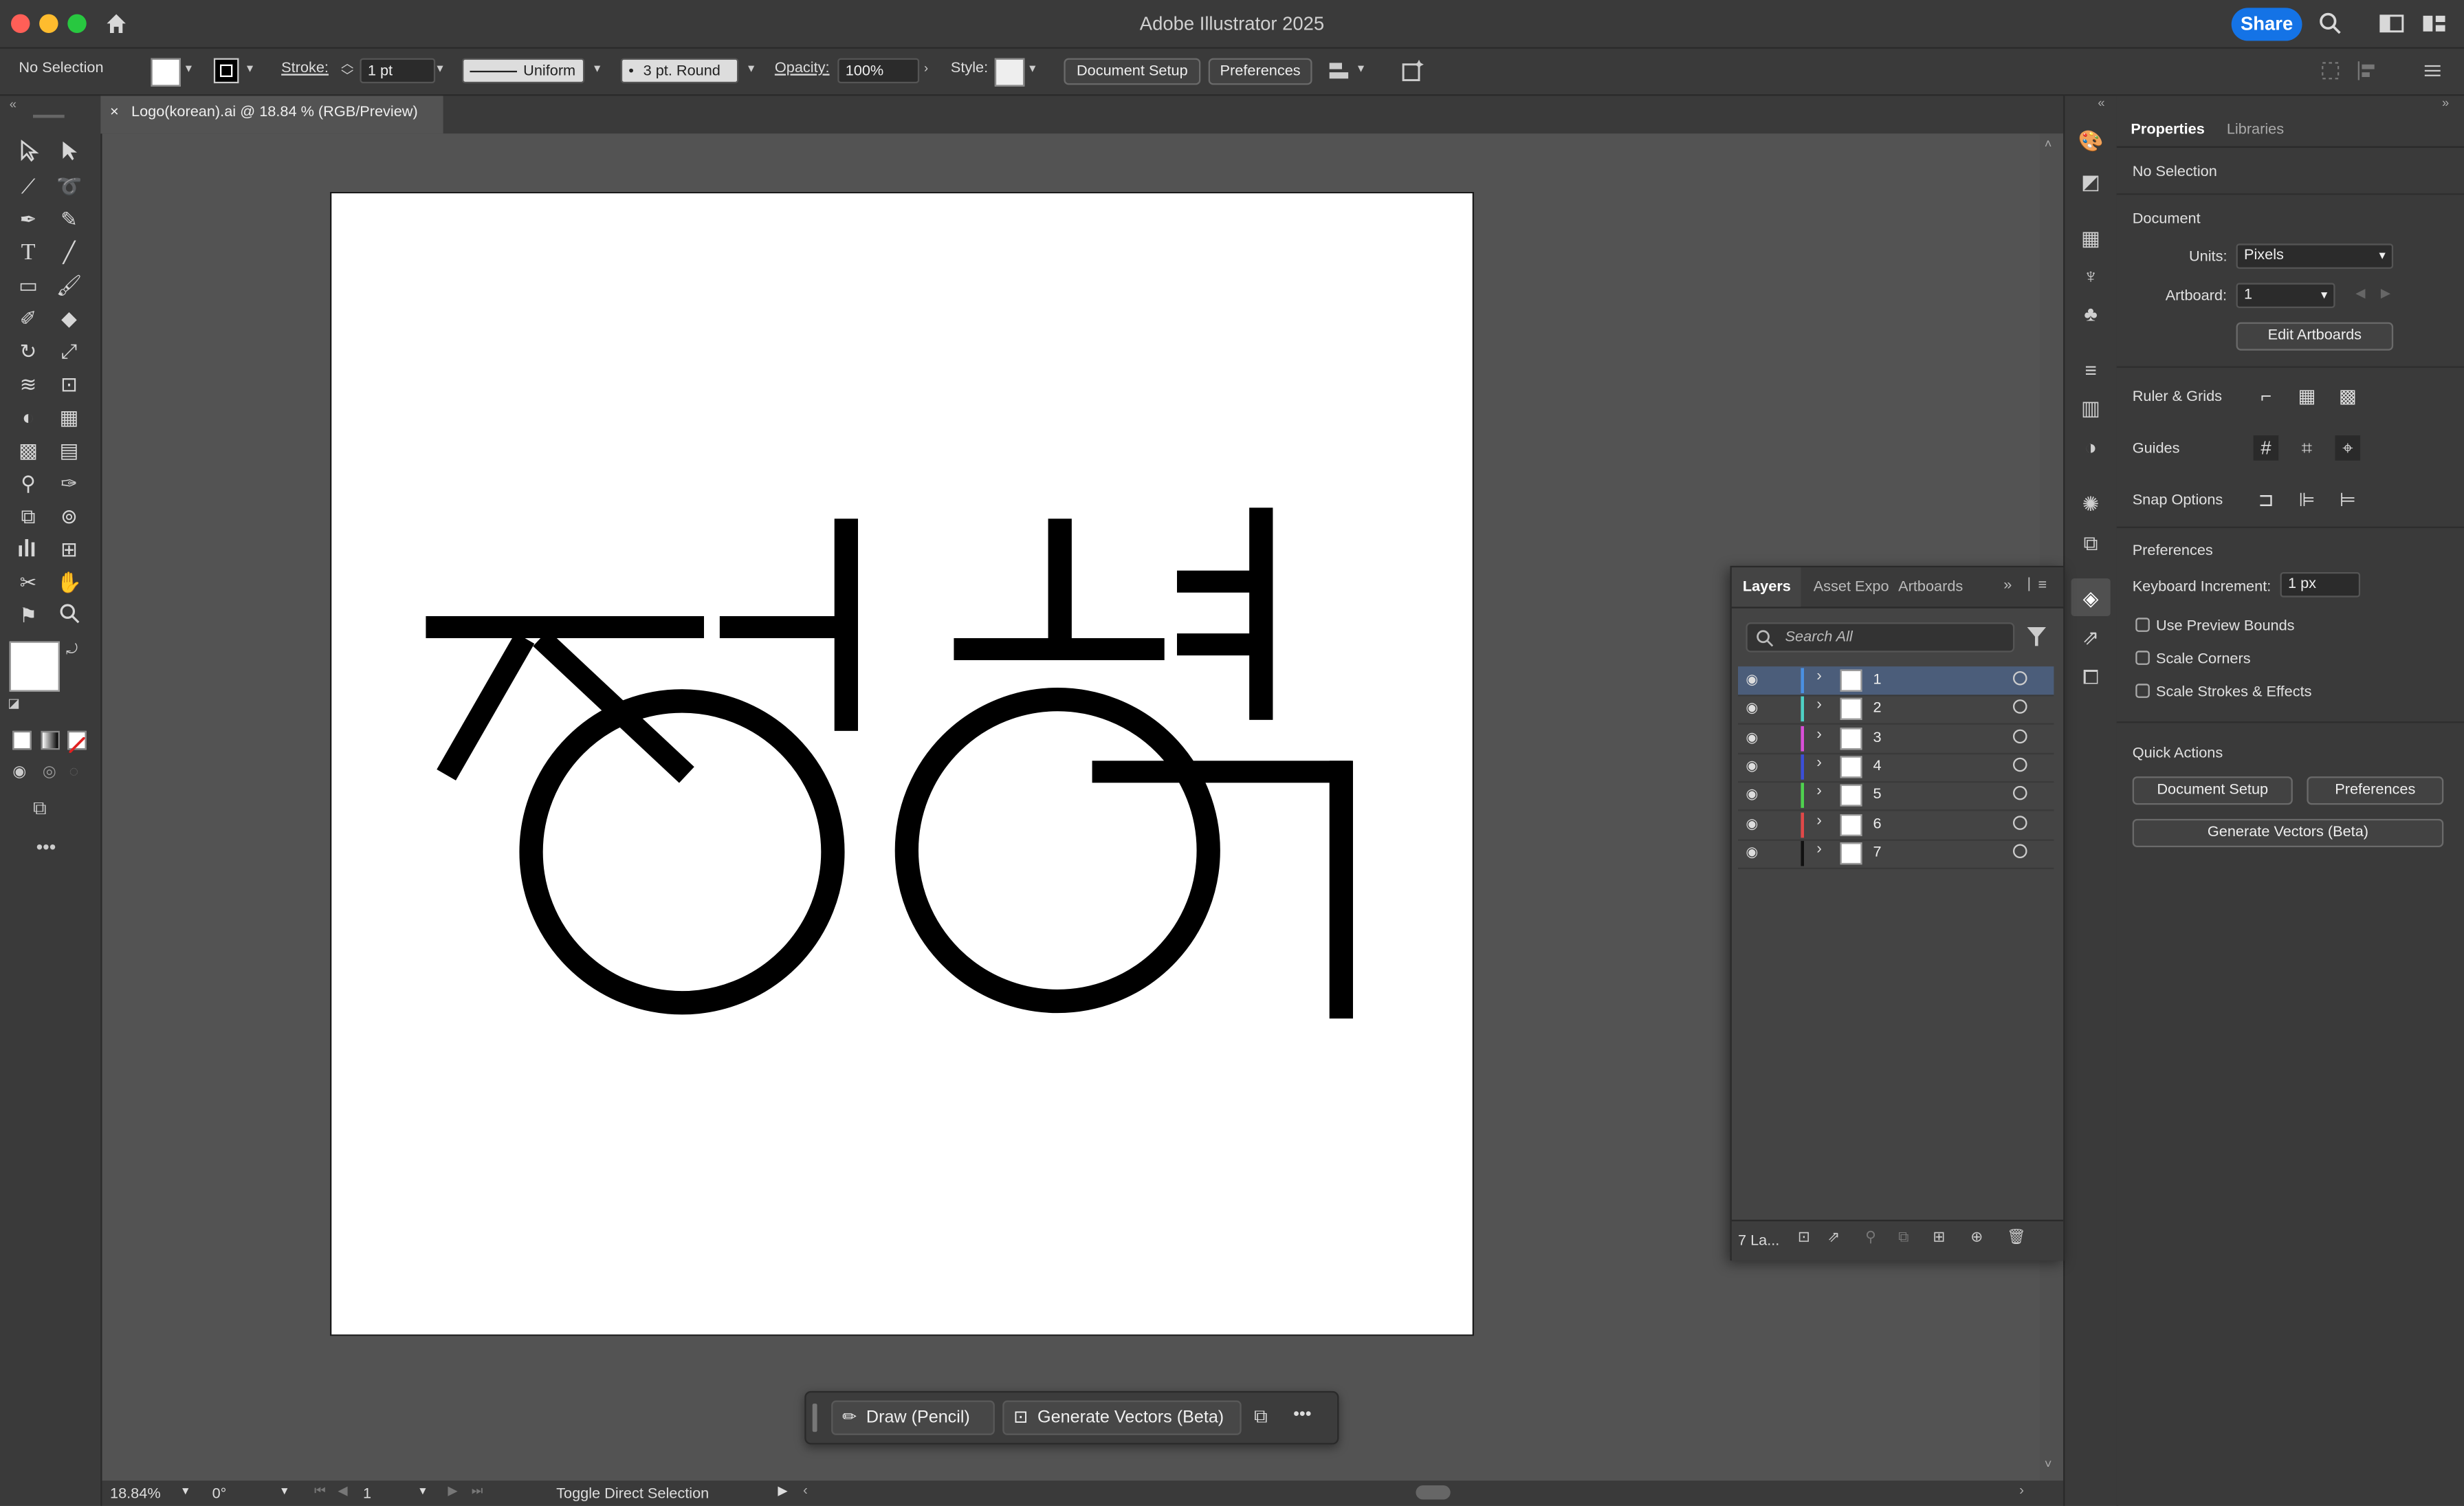  I want to click on grid-icon: ▦, so click(2307, 396).